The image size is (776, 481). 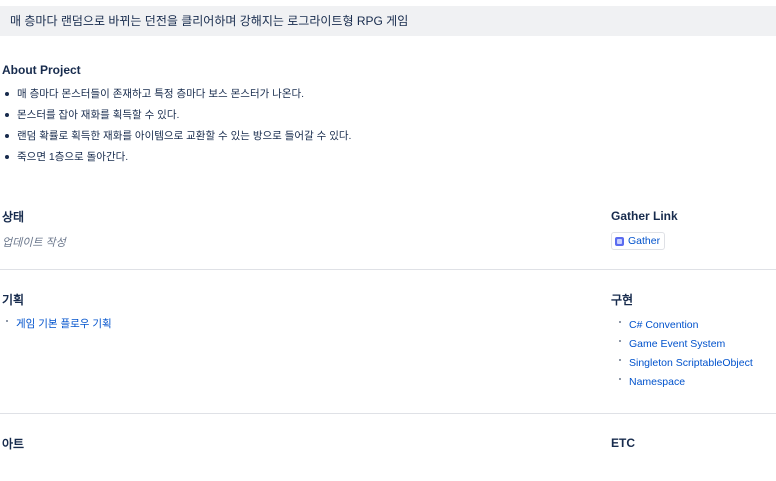 What do you see at coordinates (644, 216) in the screenshot?
I see `gather-link-heading: Gather Link` at bounding box center [644, 216].